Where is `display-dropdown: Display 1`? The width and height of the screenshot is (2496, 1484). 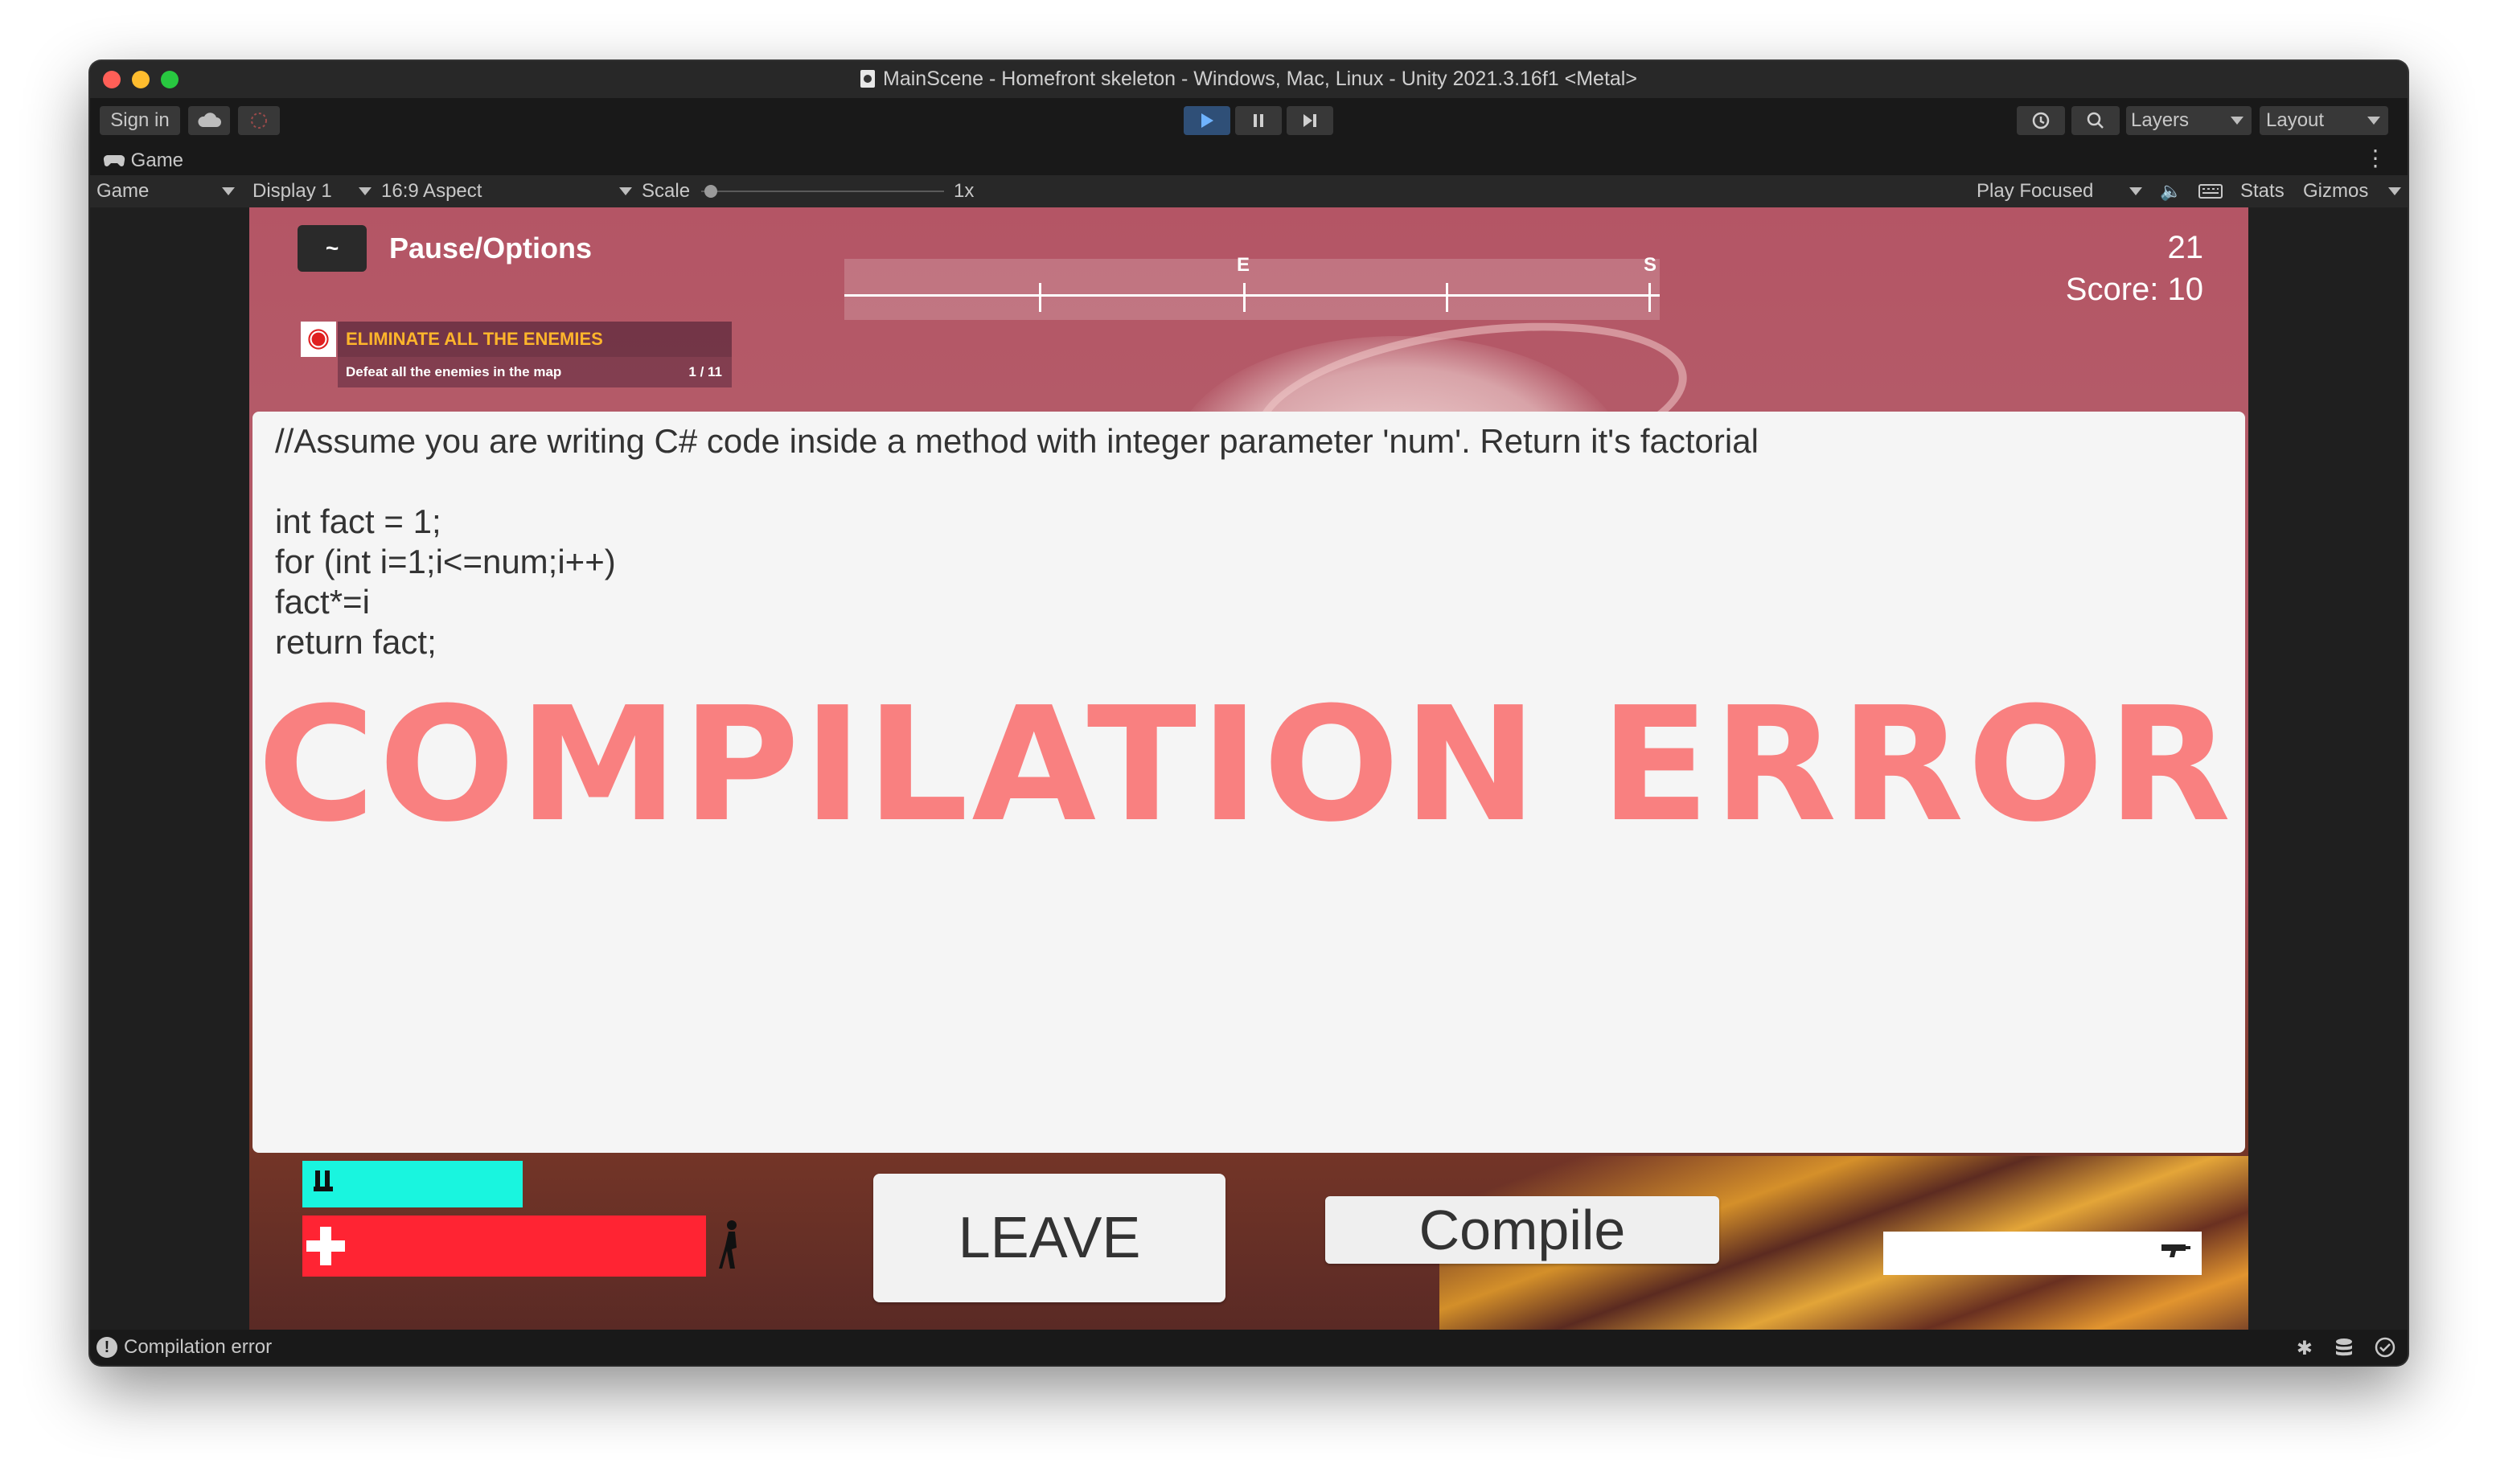
display-dropdown: Display 1 is located at coordinates (312, 191).